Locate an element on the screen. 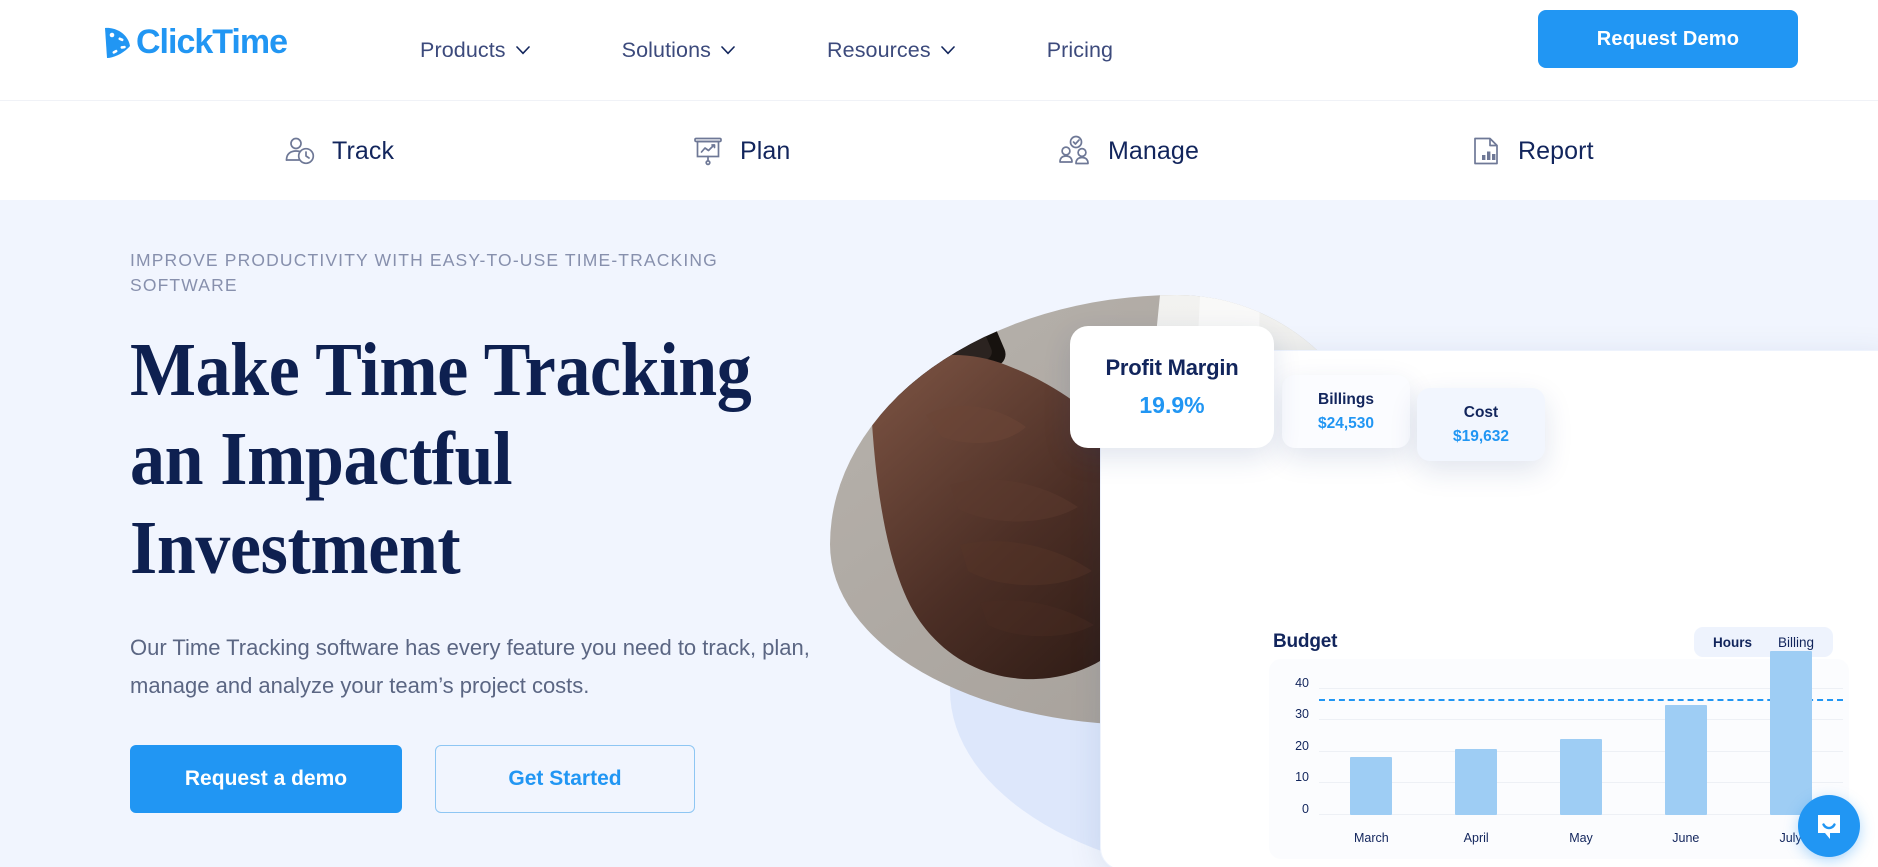  nav-label: Pricing is located at coordinates (1080, 49).